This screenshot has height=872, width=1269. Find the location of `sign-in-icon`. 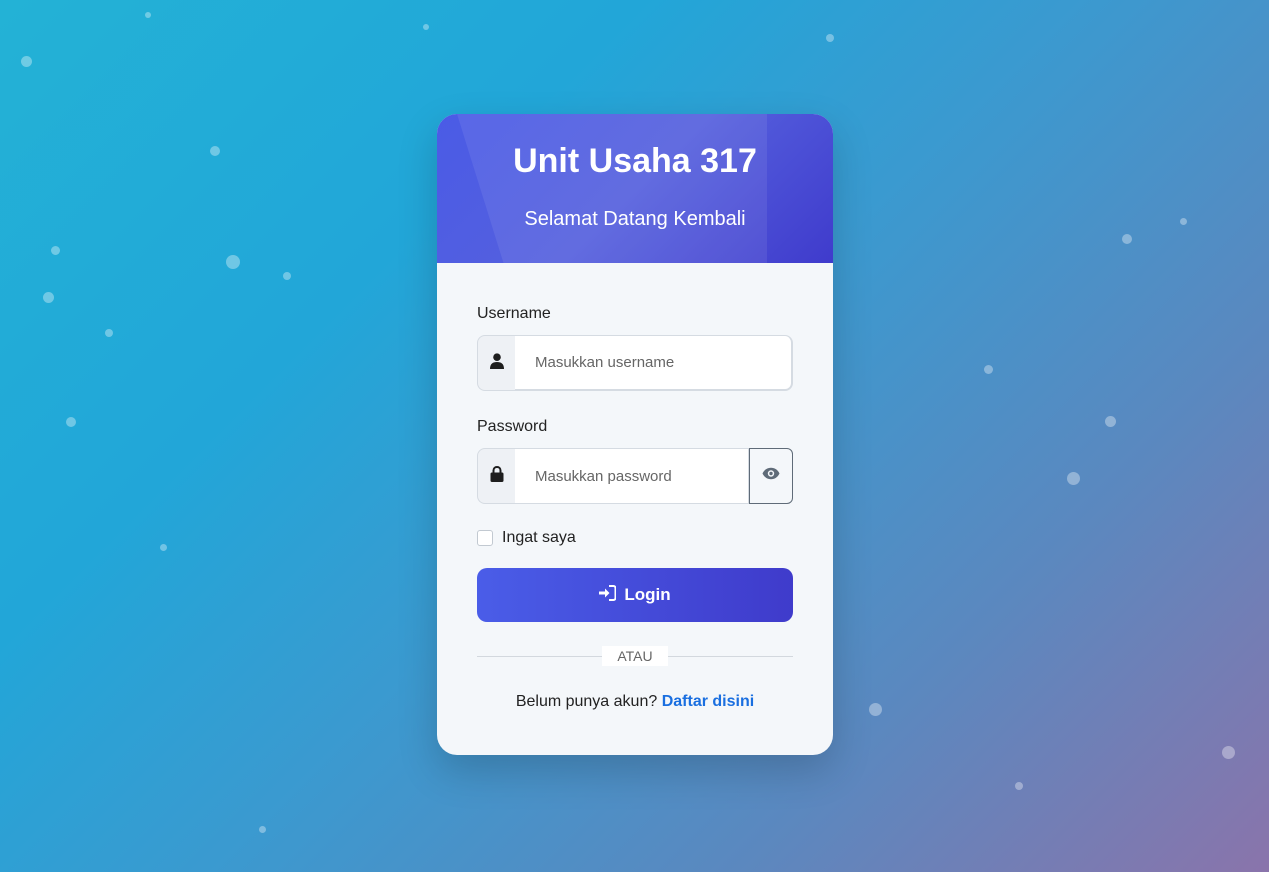

sign-in-icon is located at coordinates (611, 595).